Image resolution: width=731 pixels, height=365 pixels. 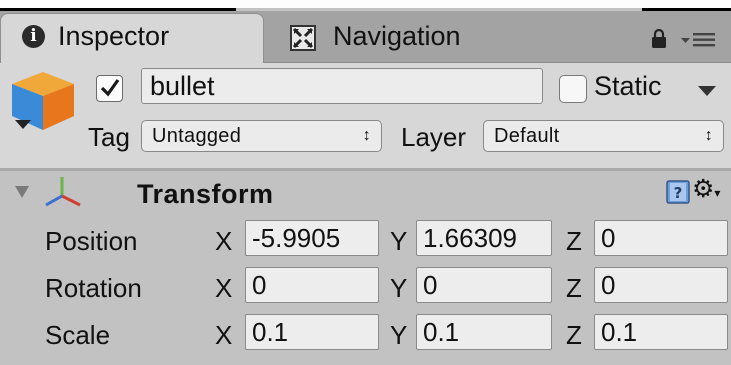 What do you see at coordinates (312, 332) in the screenshot?
I see `scale-x-field: 0.1` at bounding box center [312, 332].